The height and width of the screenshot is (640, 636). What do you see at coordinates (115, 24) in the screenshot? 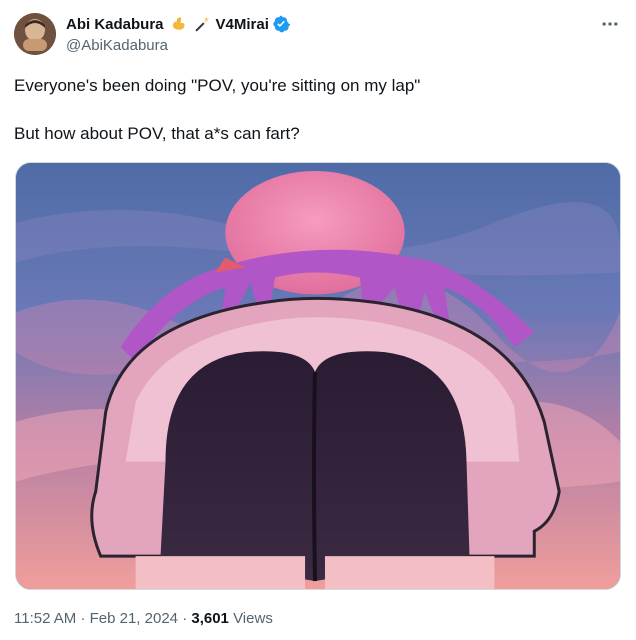
I see `author-display-name: Abi Kadabura` at bounding box center [115, 24].